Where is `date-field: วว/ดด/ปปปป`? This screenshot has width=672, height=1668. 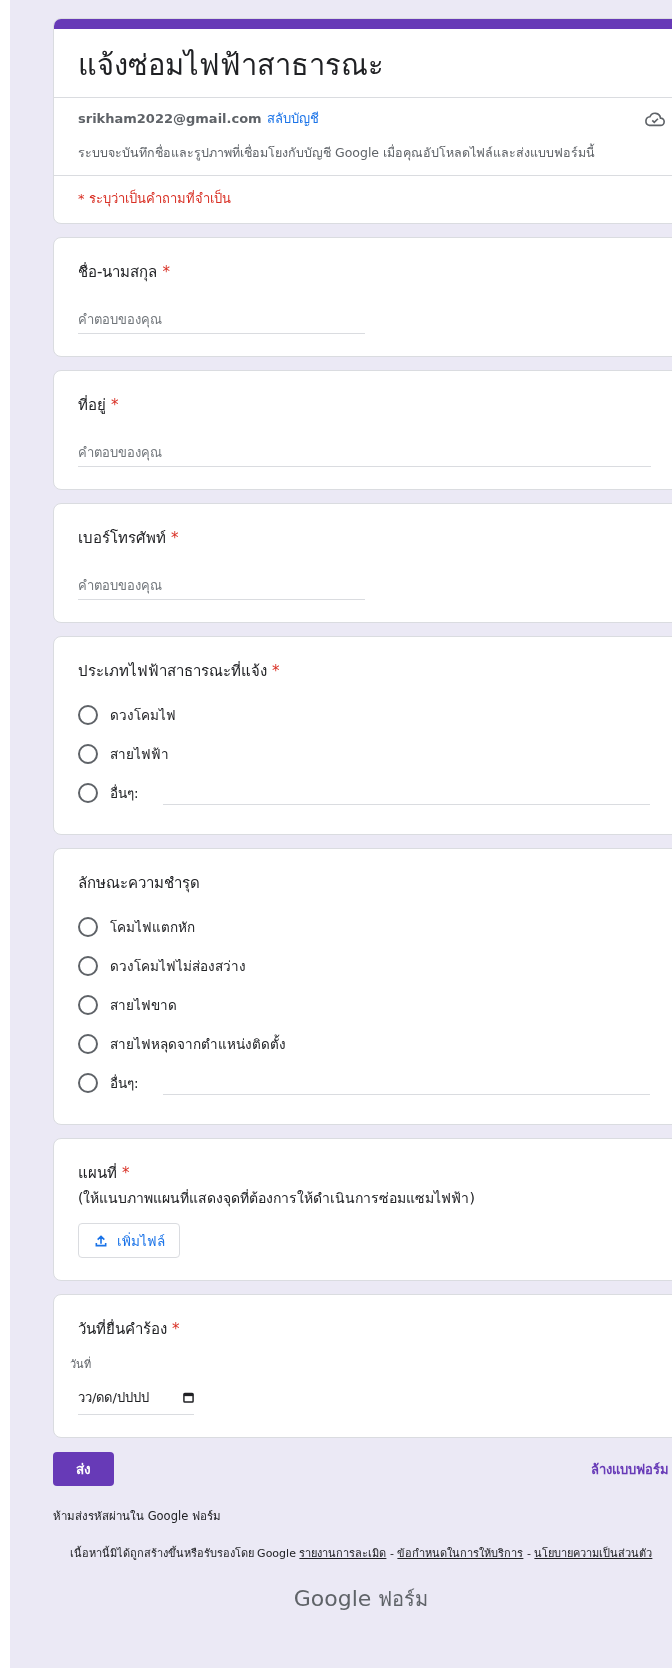 date-field: วว/ดด/ปปปป is located at coordinates (136, 1398).